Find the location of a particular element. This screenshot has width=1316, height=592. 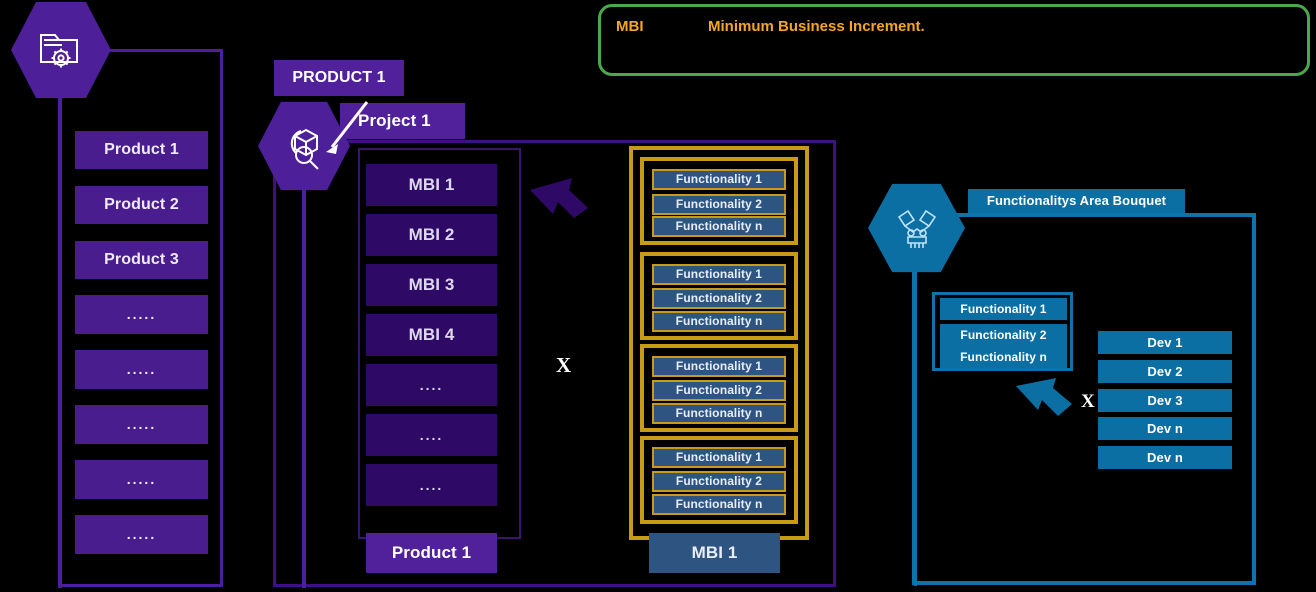

product-1-label: PRODUCT 1 is located at coordinates (339, 78).